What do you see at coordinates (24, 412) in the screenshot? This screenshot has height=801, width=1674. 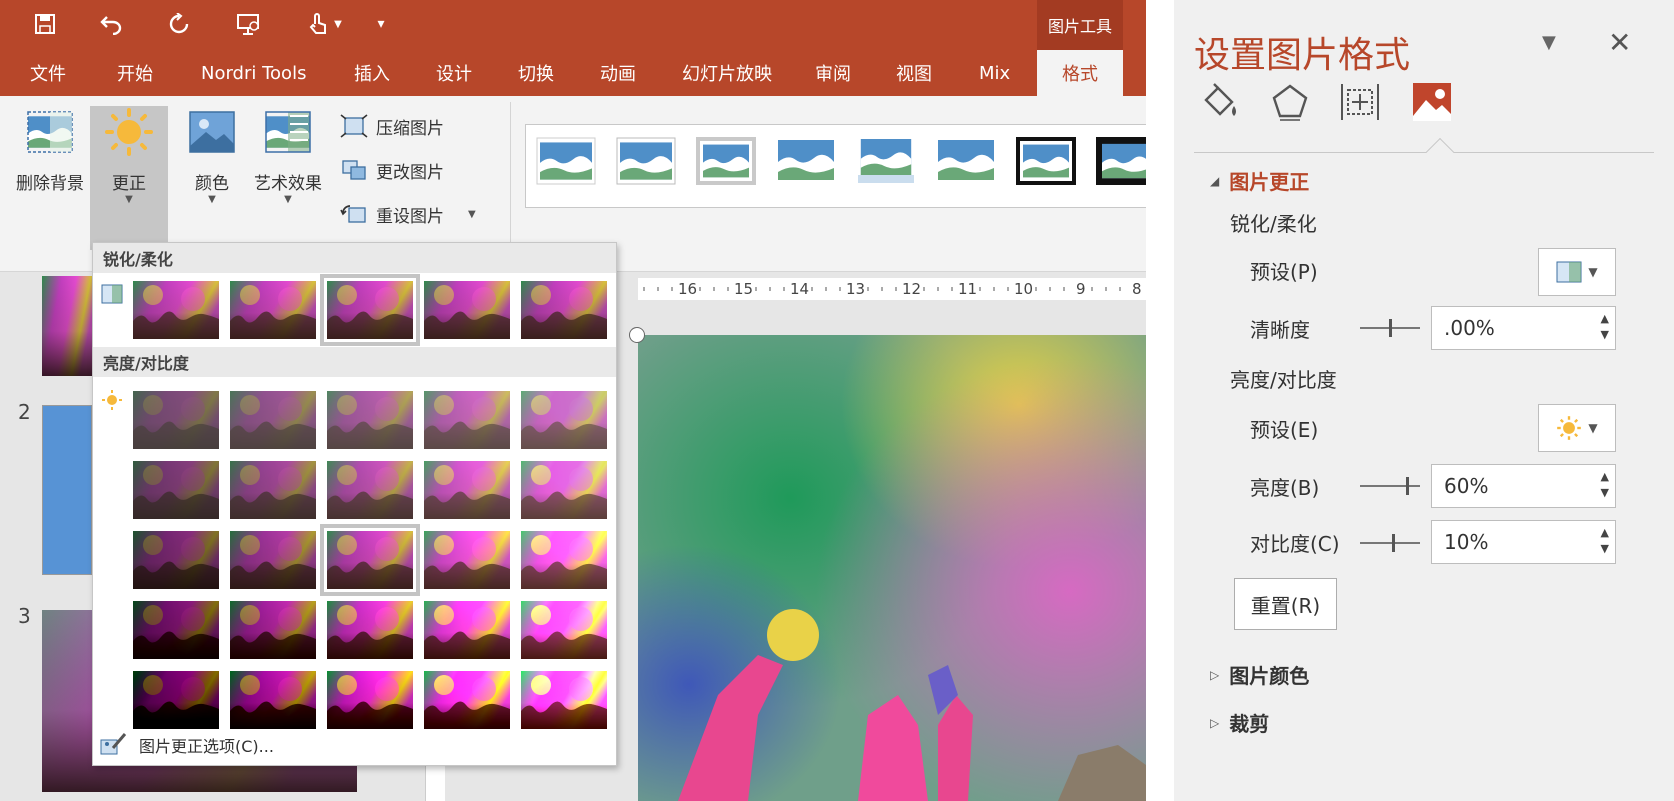 I see `slide-number: 2` at bounding box center [24, 412].